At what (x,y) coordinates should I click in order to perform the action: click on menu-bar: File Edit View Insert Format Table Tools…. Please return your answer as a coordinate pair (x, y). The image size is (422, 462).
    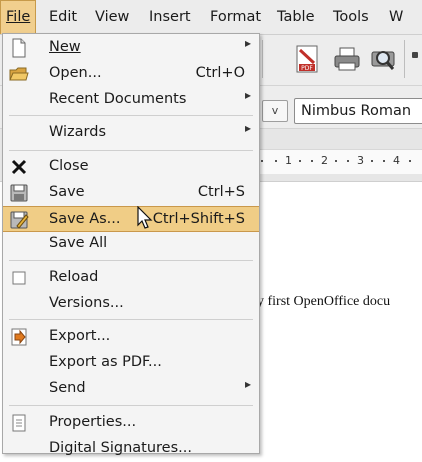
    Looking at the image, I should click on (211, 17).